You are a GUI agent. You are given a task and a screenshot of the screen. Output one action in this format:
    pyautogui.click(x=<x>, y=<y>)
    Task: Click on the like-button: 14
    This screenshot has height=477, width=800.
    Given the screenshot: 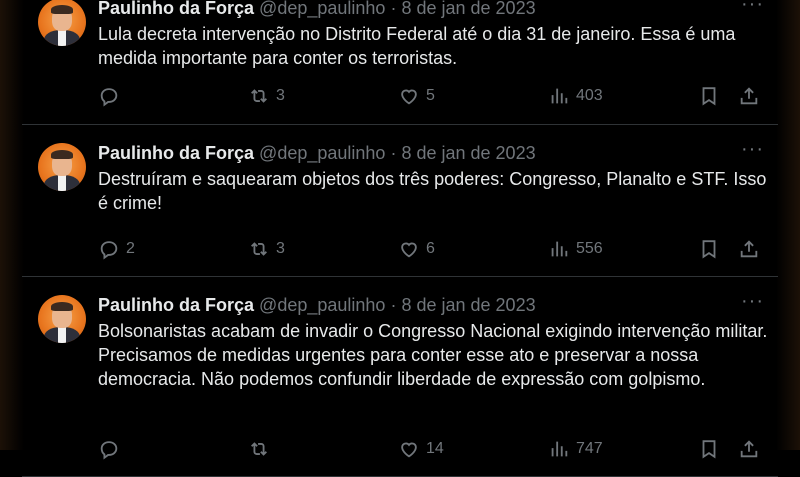 What is the action you would take?
    pyautogui.click(x=421, y=449)
    